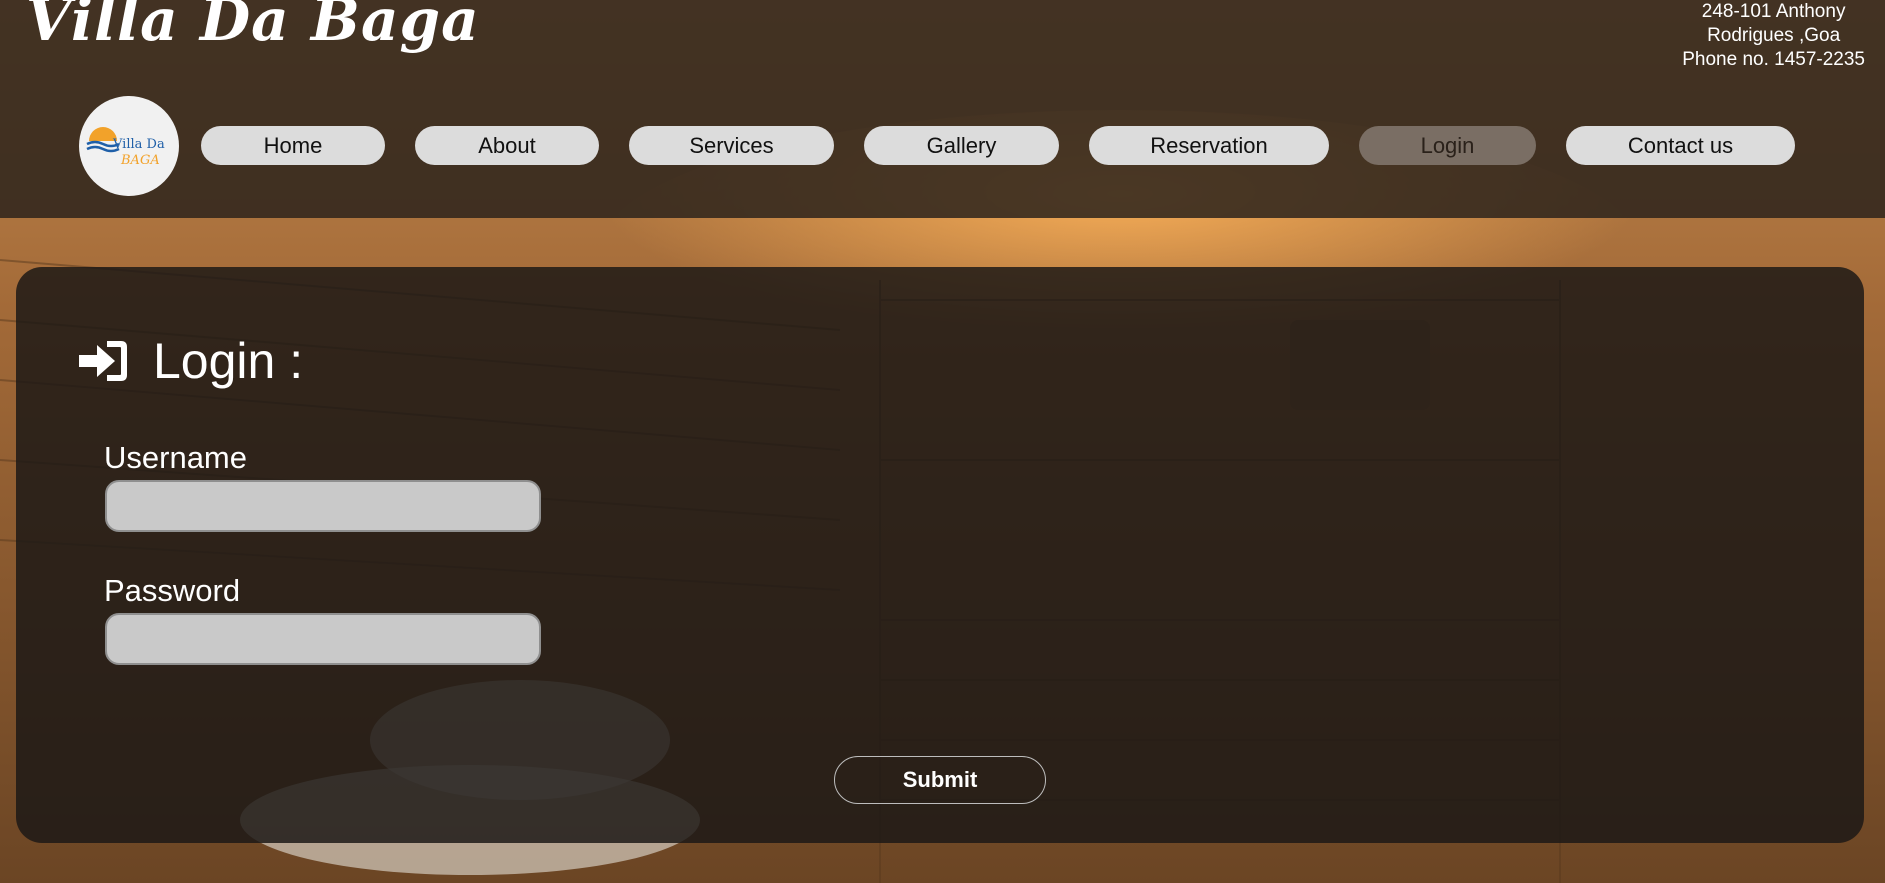 The image size is (1885, 883). What do you see at coordinates (253, 27) in the screenshot?
I see `site-title: Villa Da Baga` at bounding box center [253, 27].